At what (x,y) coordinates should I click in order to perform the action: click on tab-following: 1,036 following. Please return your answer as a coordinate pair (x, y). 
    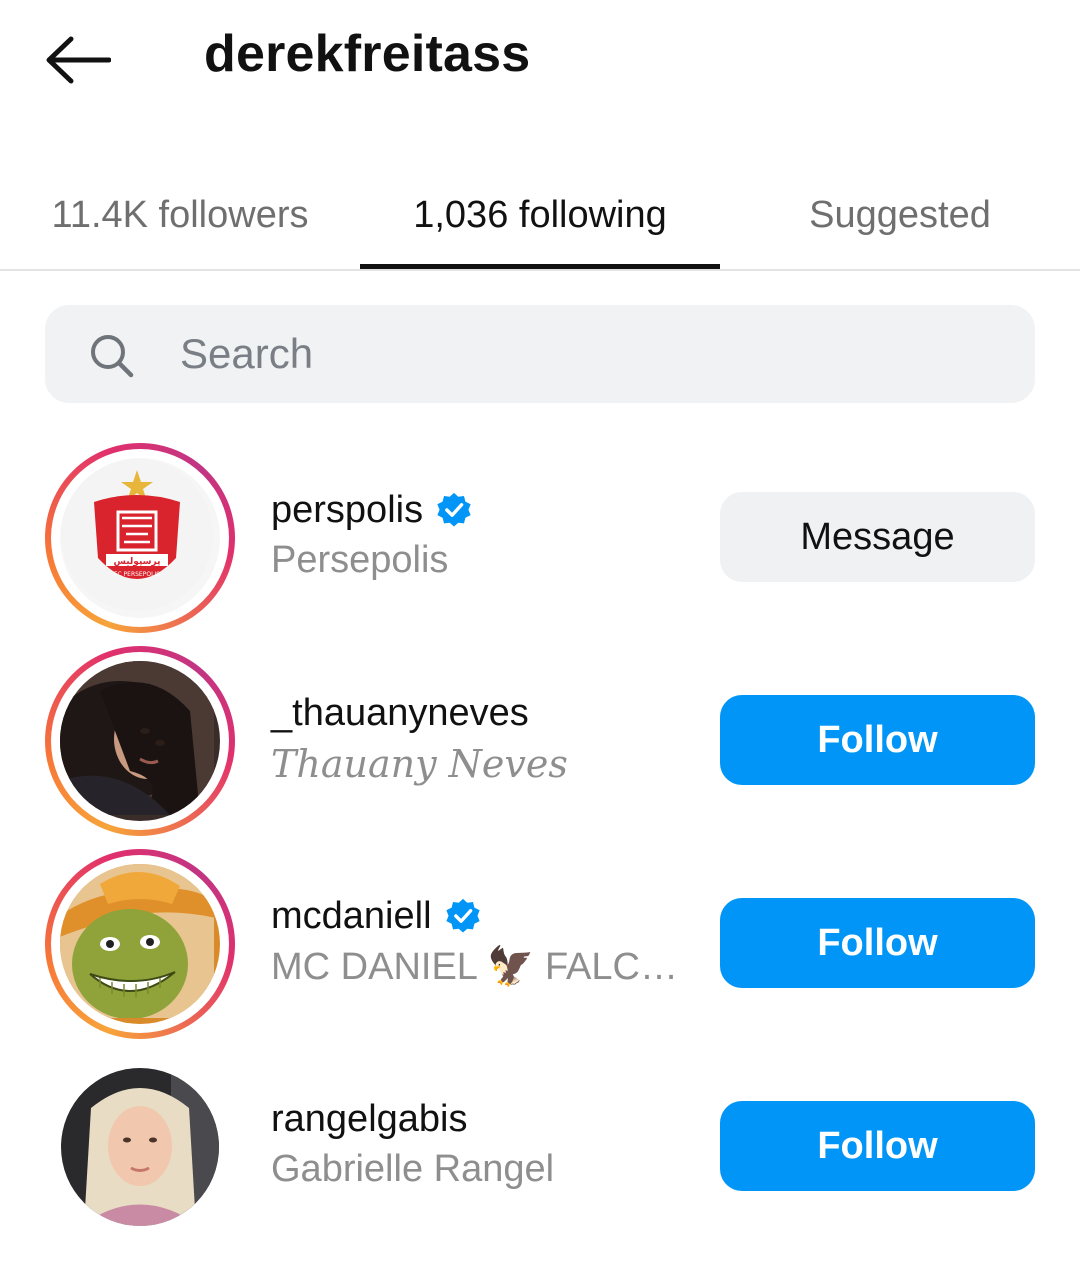
    Looking at the image, I should click on (540, 215).